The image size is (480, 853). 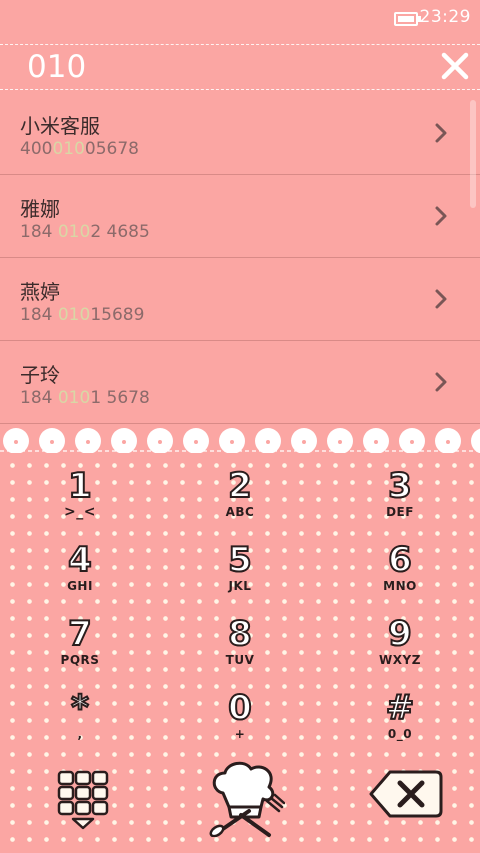 What do you see at coordinates (80, 560) in the screenshot?
I see `key-digit: 4` at bounding box center [80, 560].